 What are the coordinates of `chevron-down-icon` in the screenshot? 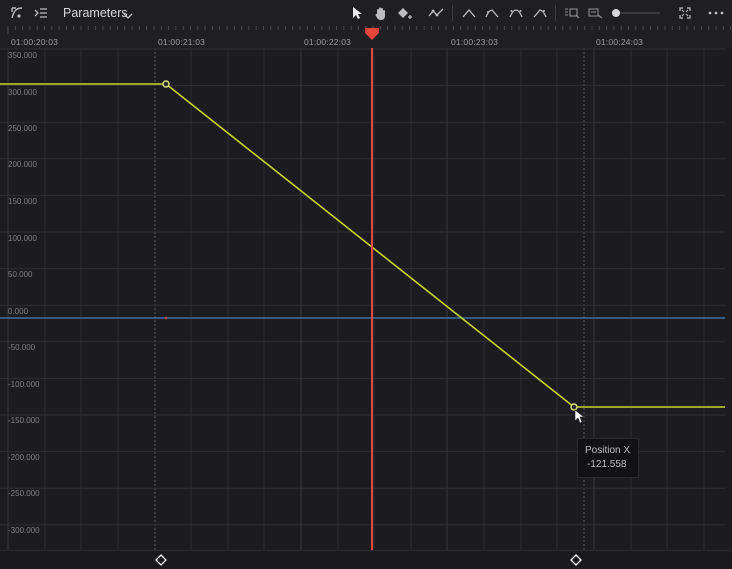 It's located at (128, 16).